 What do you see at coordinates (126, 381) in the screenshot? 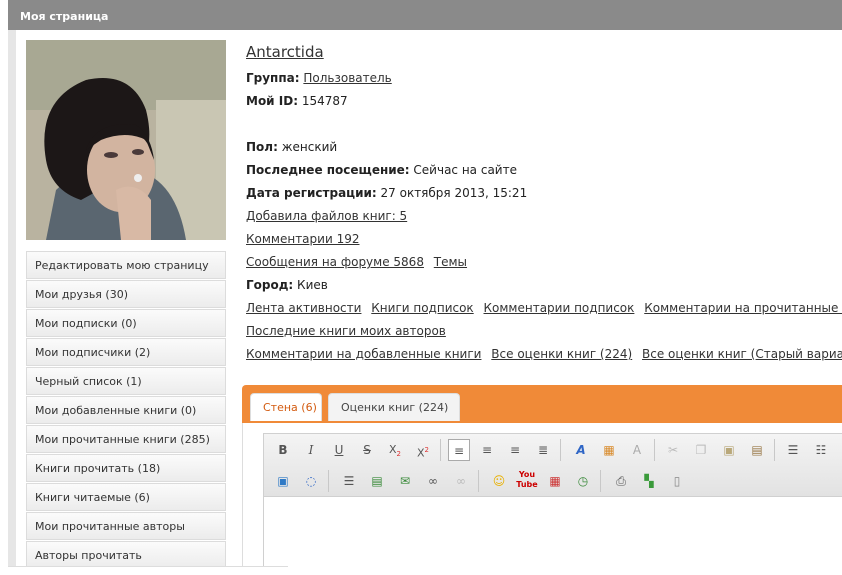
I see `sidebar-item-blacklist: Черный список (1)` at bounding box center [126, 381].